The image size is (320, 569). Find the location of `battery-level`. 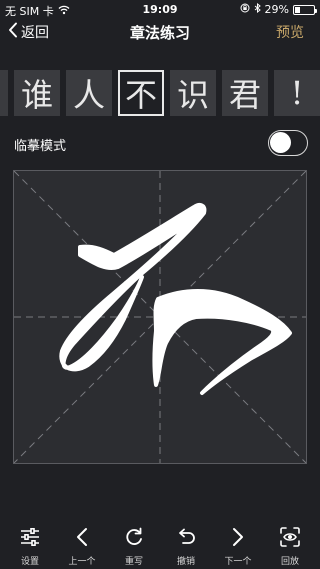

battery-level is located at coordinates (298, 9).